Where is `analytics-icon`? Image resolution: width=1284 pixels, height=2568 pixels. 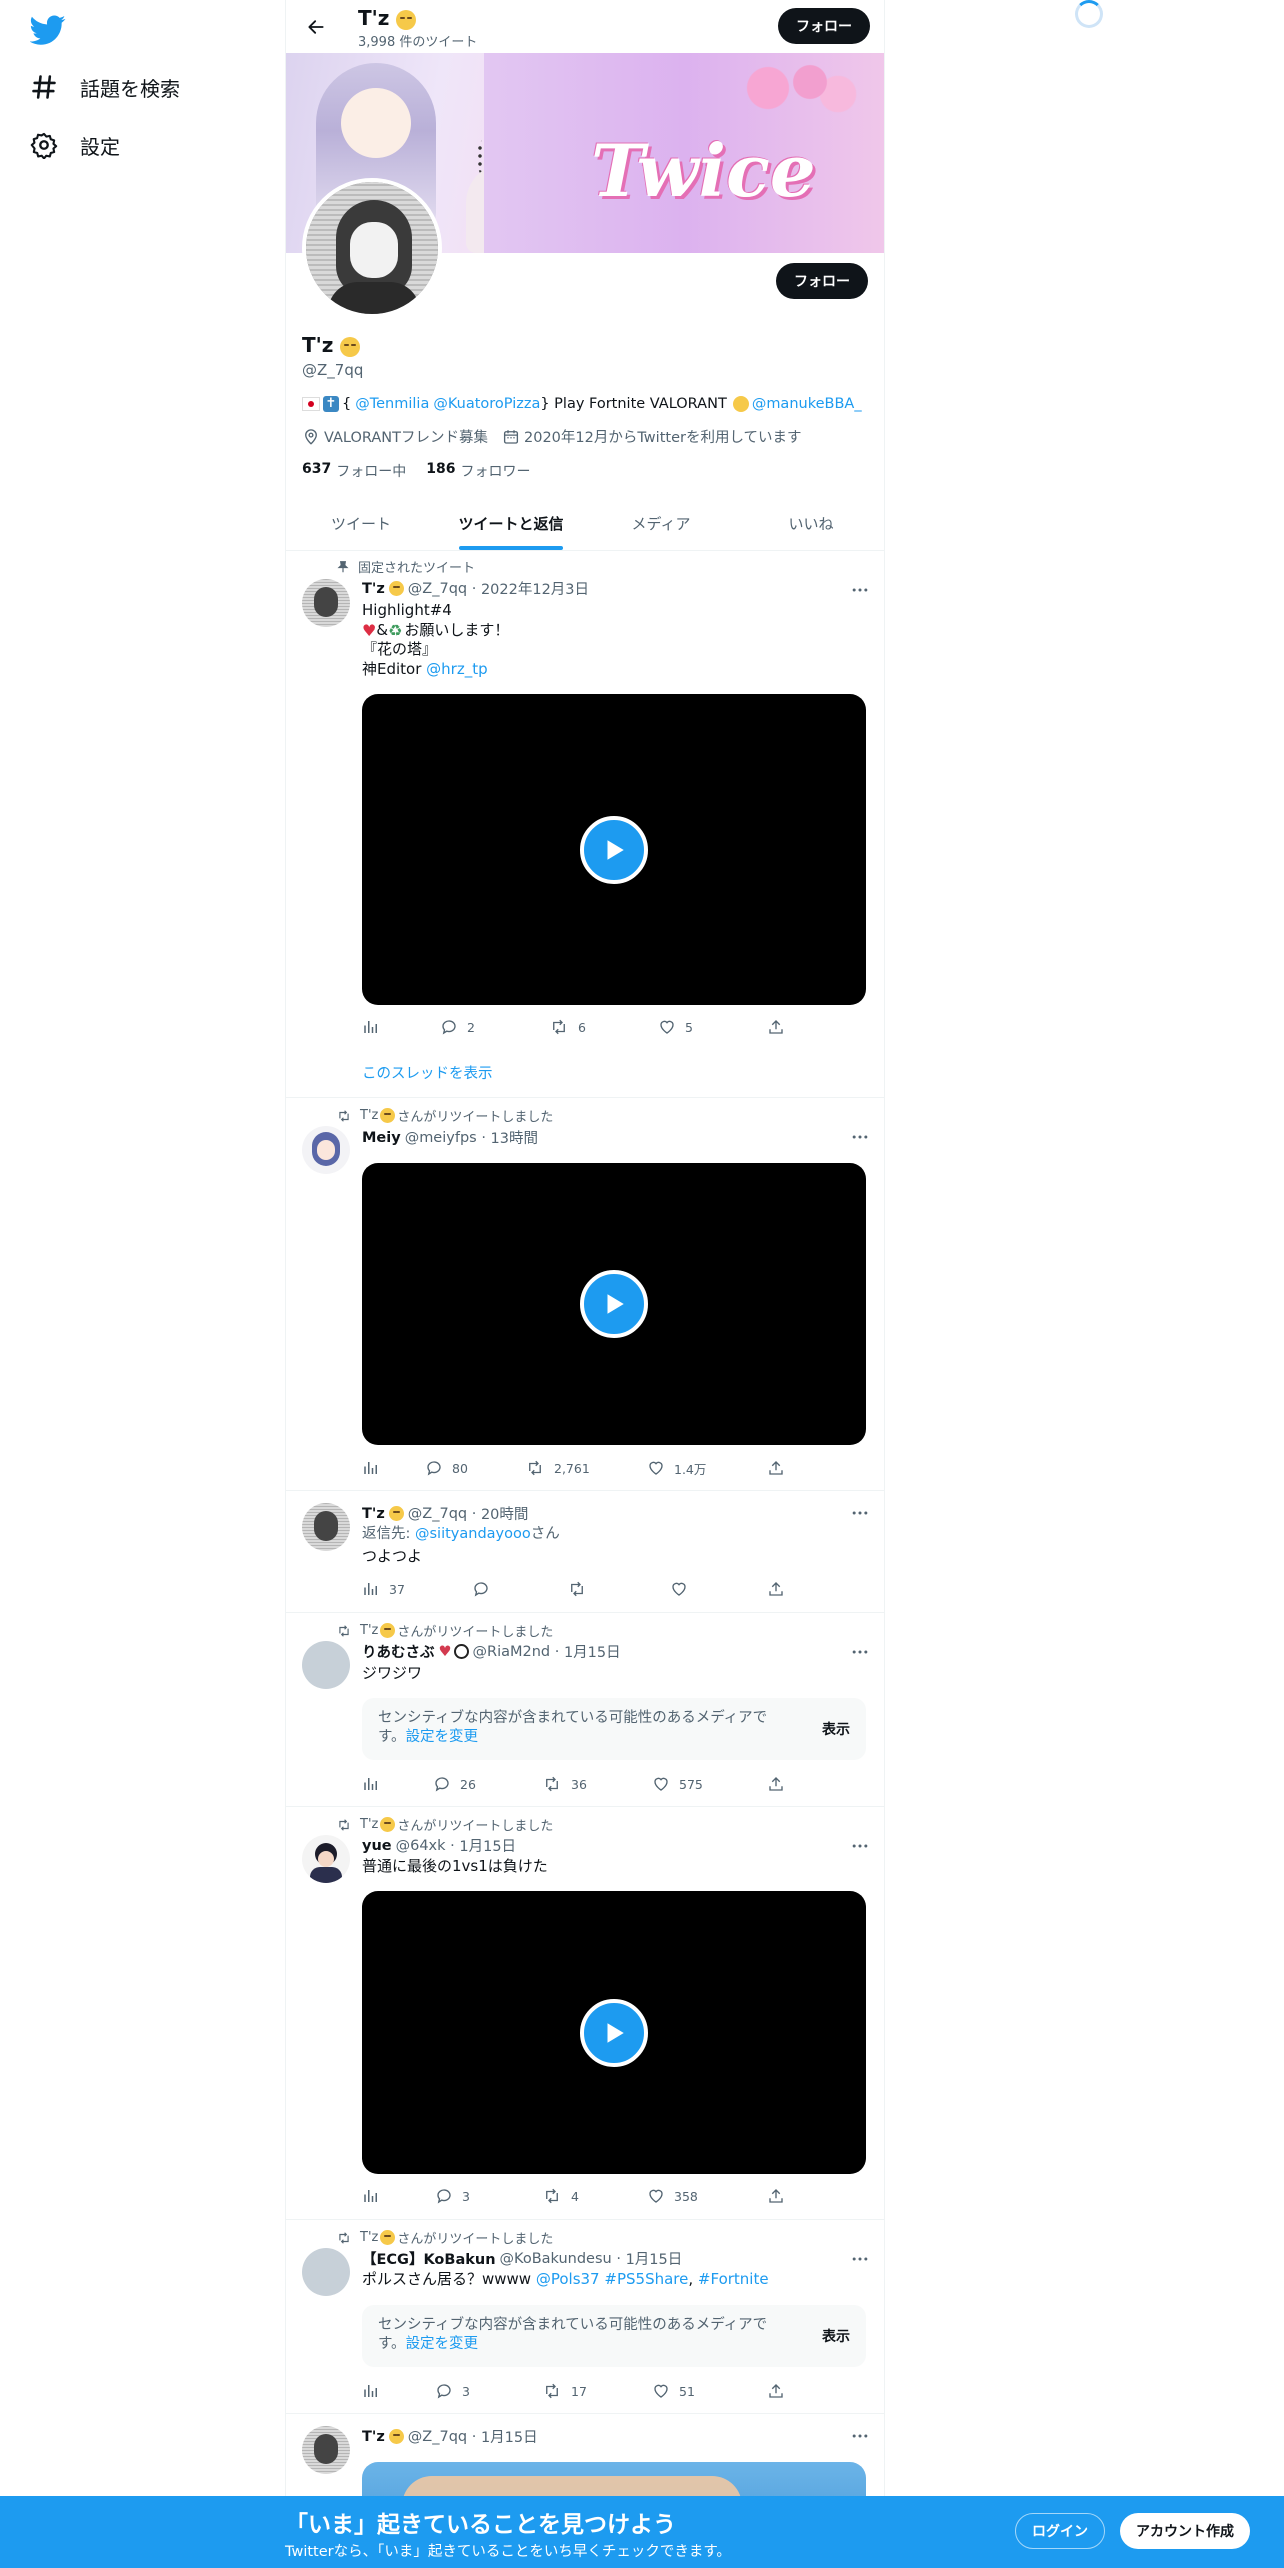 analytics-icon is located at coordinates (370, 1589).